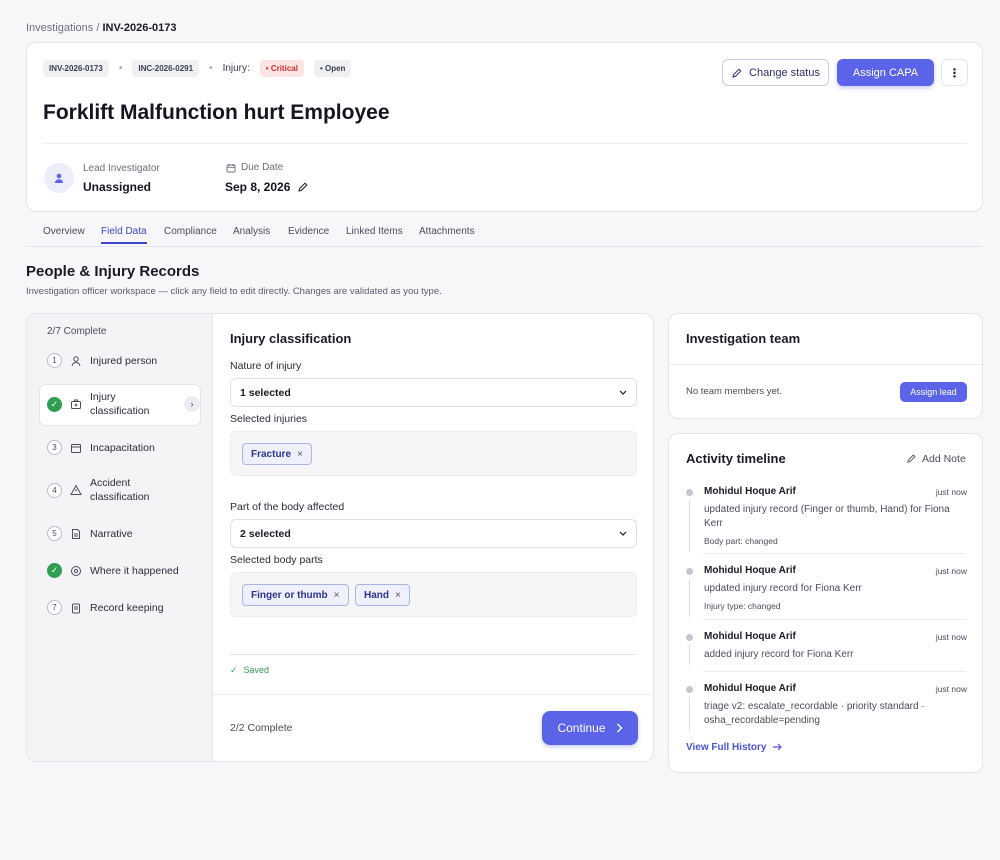  I want to click on injury-label: Injury:, so click(236, 68).